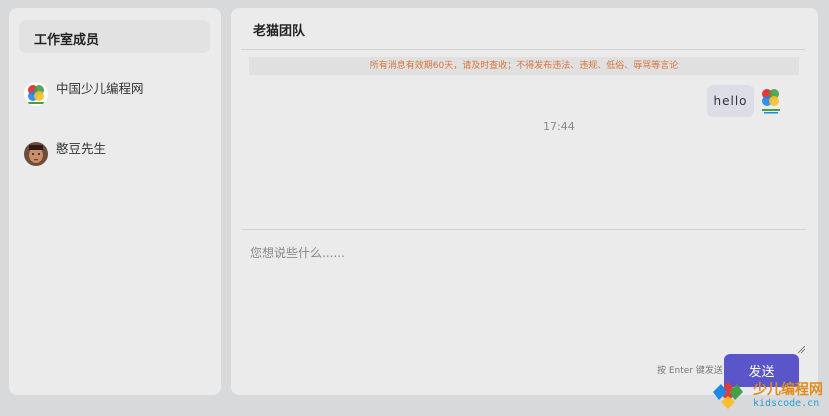 The image size is (829, 416). Describe the element at coordinates (801, 346) in the screenshot. I see `resize-grip-icon` at that location.